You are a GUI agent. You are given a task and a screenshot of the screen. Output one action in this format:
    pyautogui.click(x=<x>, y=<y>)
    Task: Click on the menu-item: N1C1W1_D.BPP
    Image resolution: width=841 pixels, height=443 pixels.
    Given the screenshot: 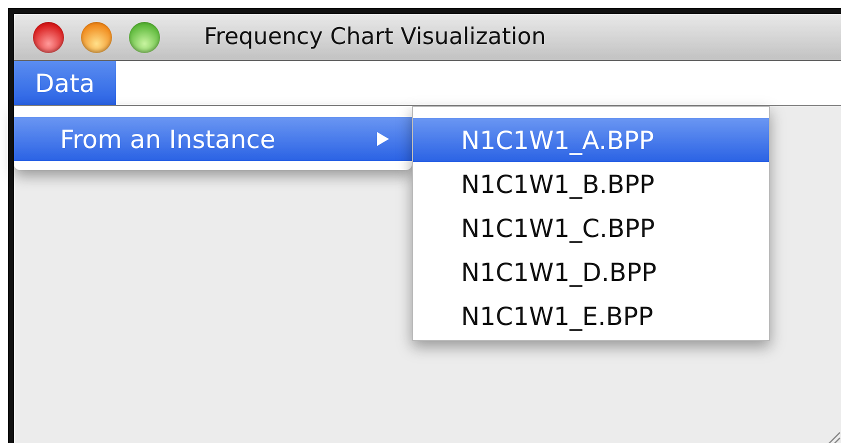 What is the action you would take?
    pyautogui.click(x=591, y=272)
    